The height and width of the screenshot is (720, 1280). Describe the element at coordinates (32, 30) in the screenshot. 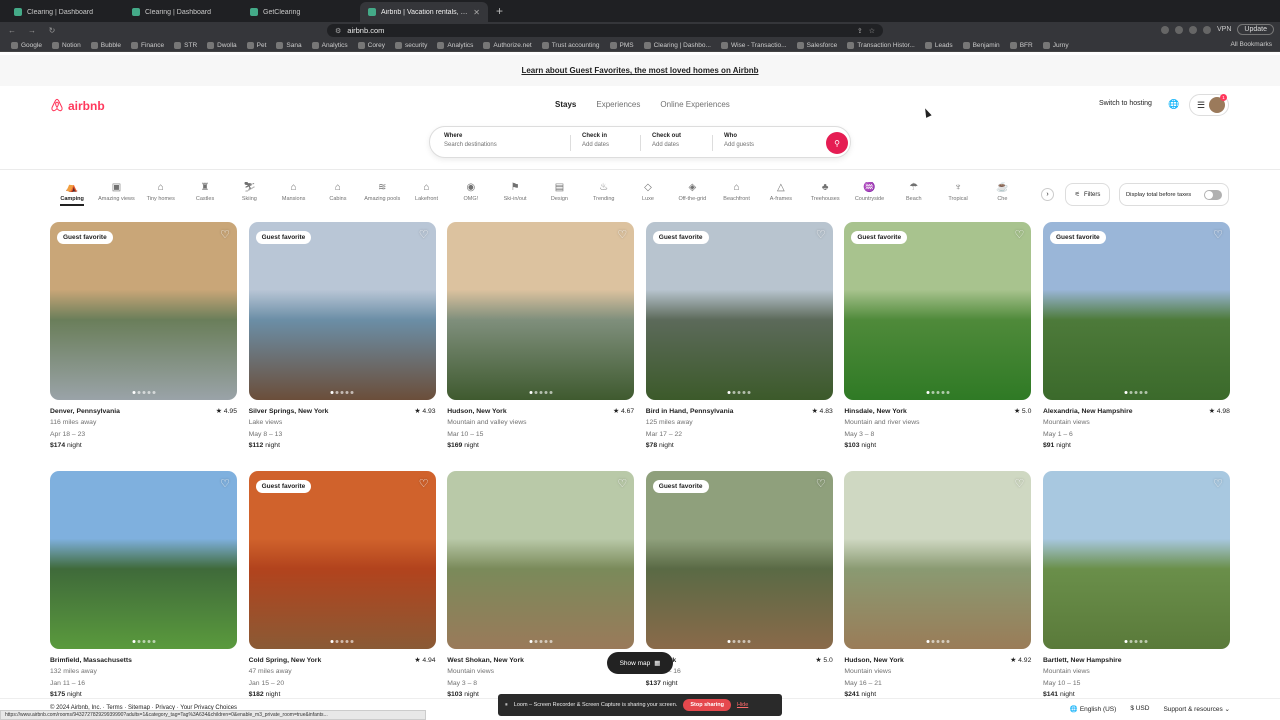

I see `forward-icon: →` at that location.